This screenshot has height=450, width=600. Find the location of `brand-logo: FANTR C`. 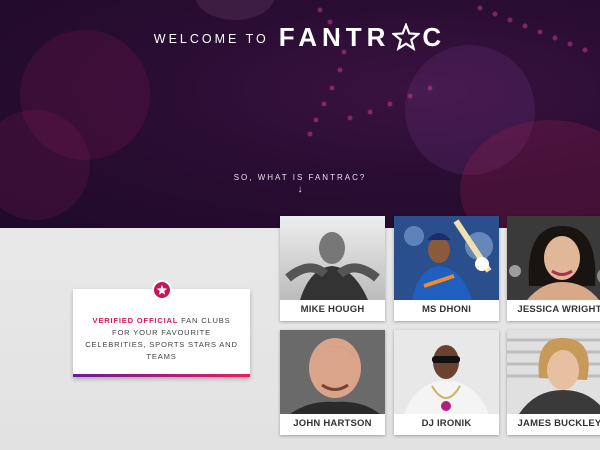

brand-logo: FANTR C is located at coordinates (362, 37).